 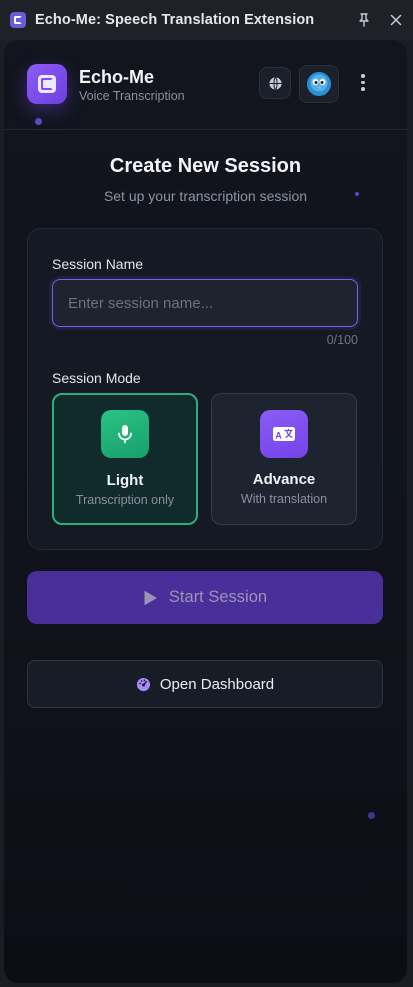 What do you see at coordinates (396, 20) in the screenshot?
I see `close-icon` at bounding box center [396, 20].